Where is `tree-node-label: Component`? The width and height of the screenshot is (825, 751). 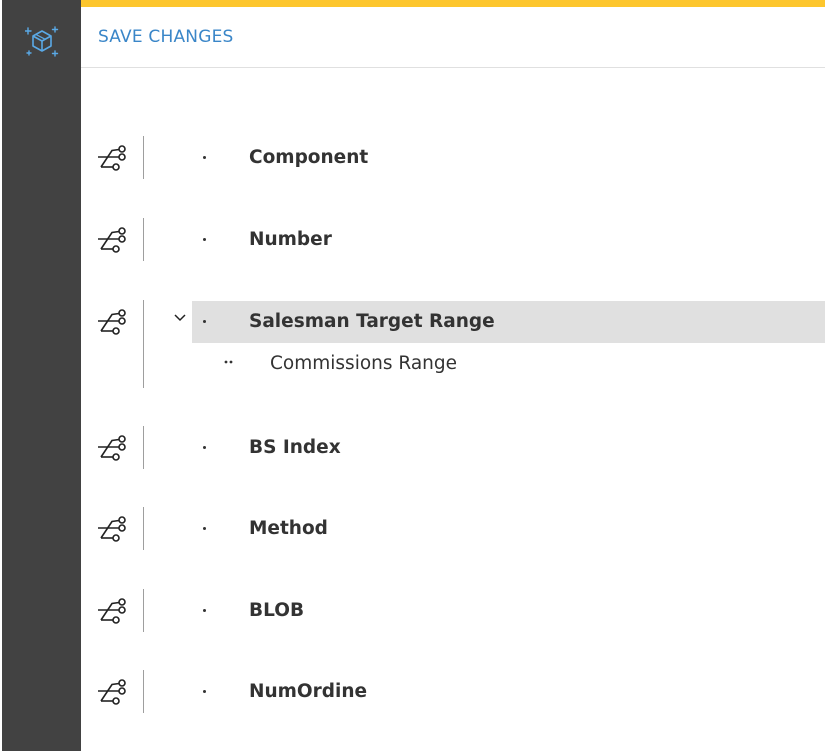 tree-node-label: Component is located at coordinates (309, 157).